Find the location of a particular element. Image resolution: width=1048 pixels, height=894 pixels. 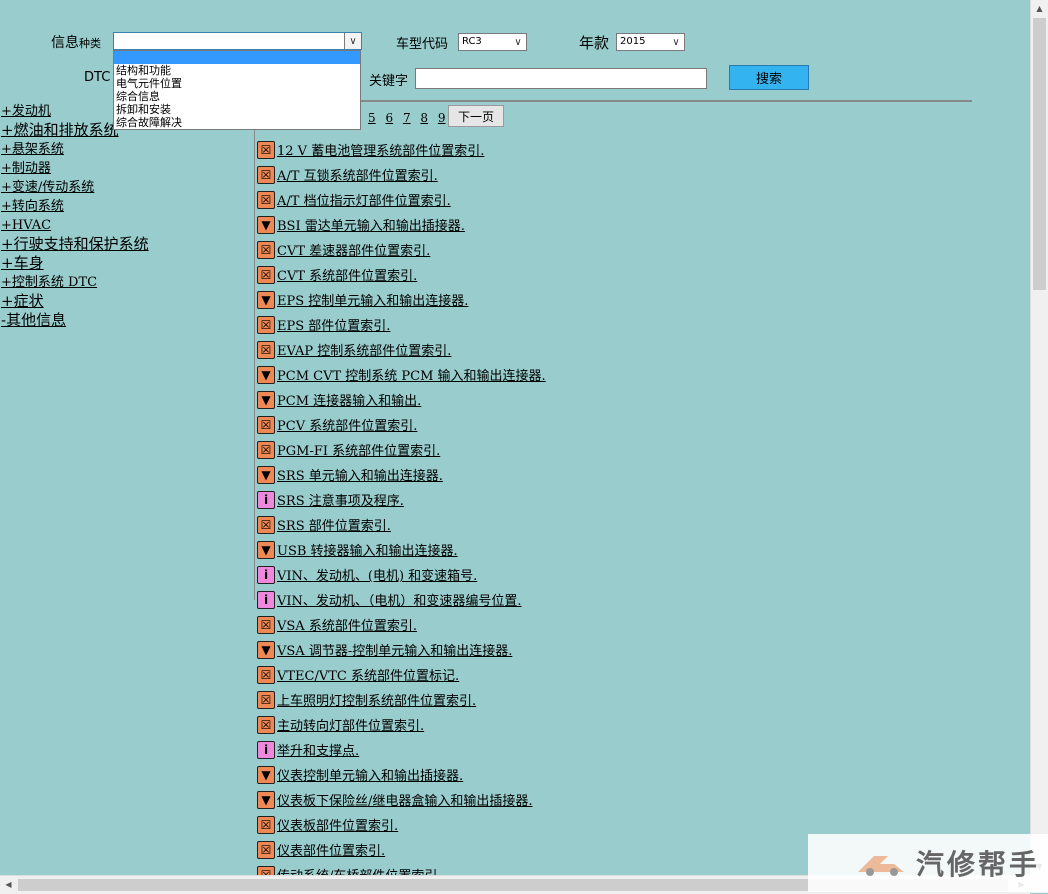

result-link: VIN、发动机、(电机) 和变速箱号. is located at coordinates (377, 574).